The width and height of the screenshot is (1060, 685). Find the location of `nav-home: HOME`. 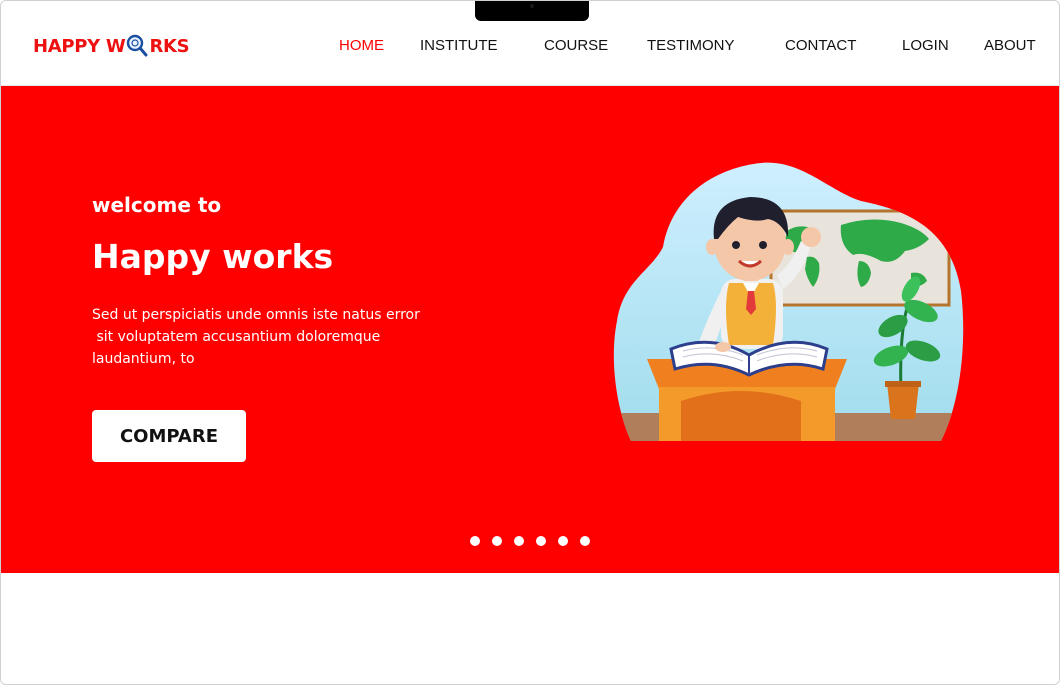

nav-home: HOME is located at coordinates (361, 45).